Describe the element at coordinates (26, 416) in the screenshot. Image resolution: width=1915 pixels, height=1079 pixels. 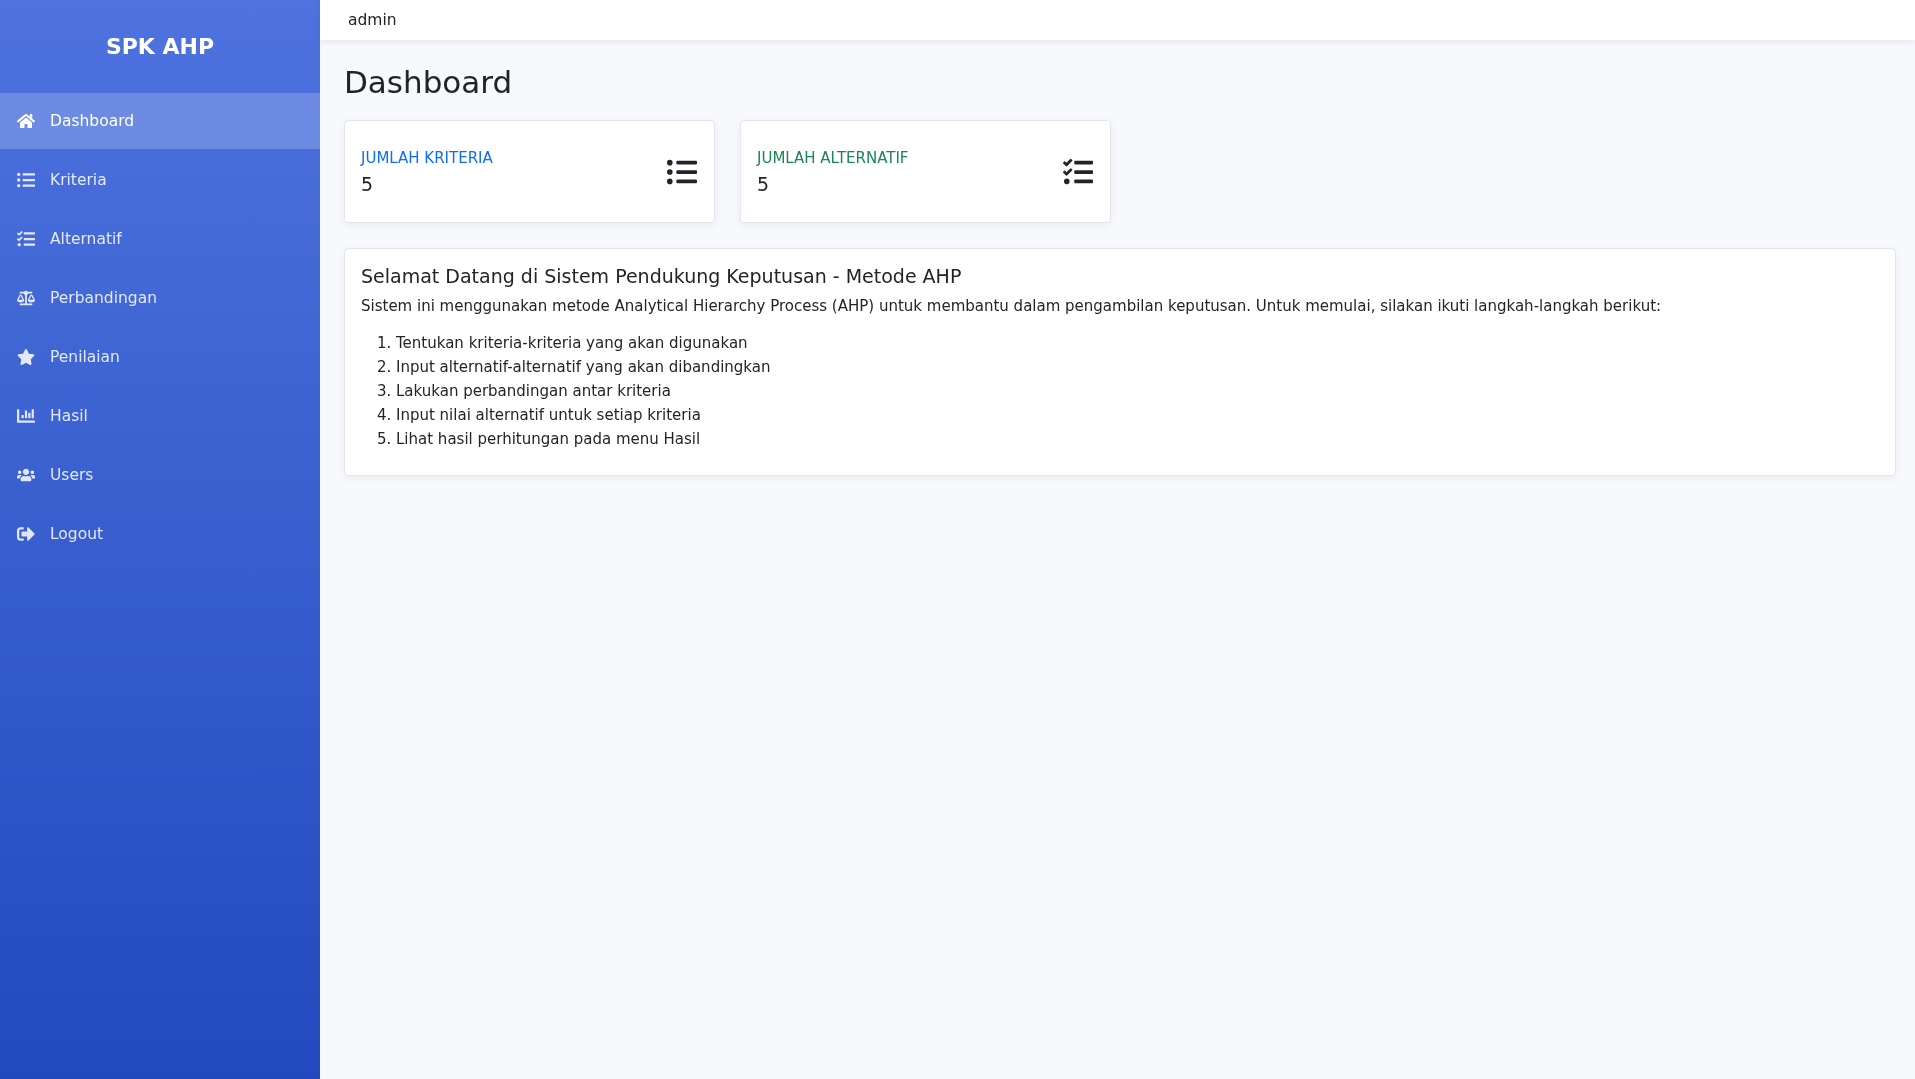
I see `bar-chart-icon` at that location.